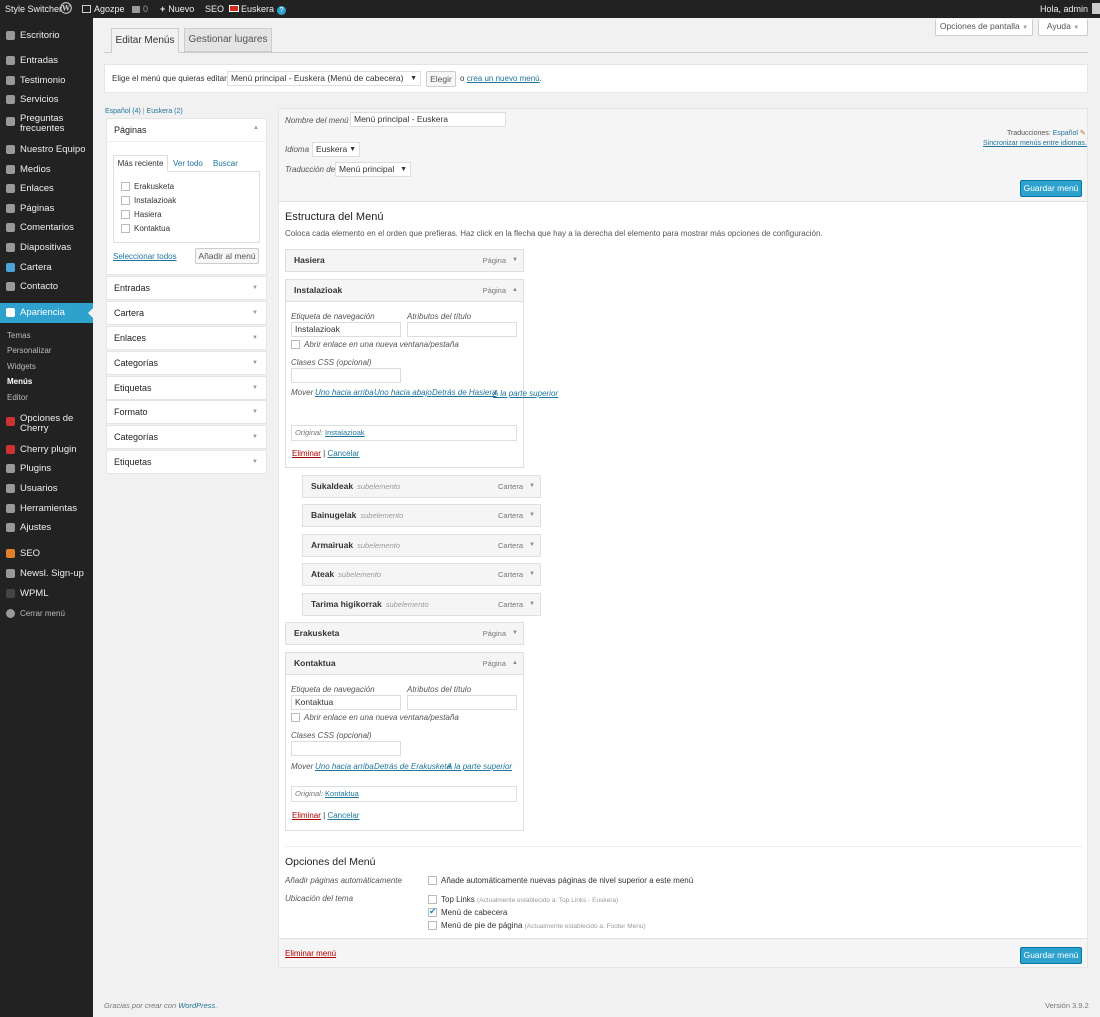 The image size is (1100, 1017). I want to click on tab-buscar: Buscar, so click(225, 163).